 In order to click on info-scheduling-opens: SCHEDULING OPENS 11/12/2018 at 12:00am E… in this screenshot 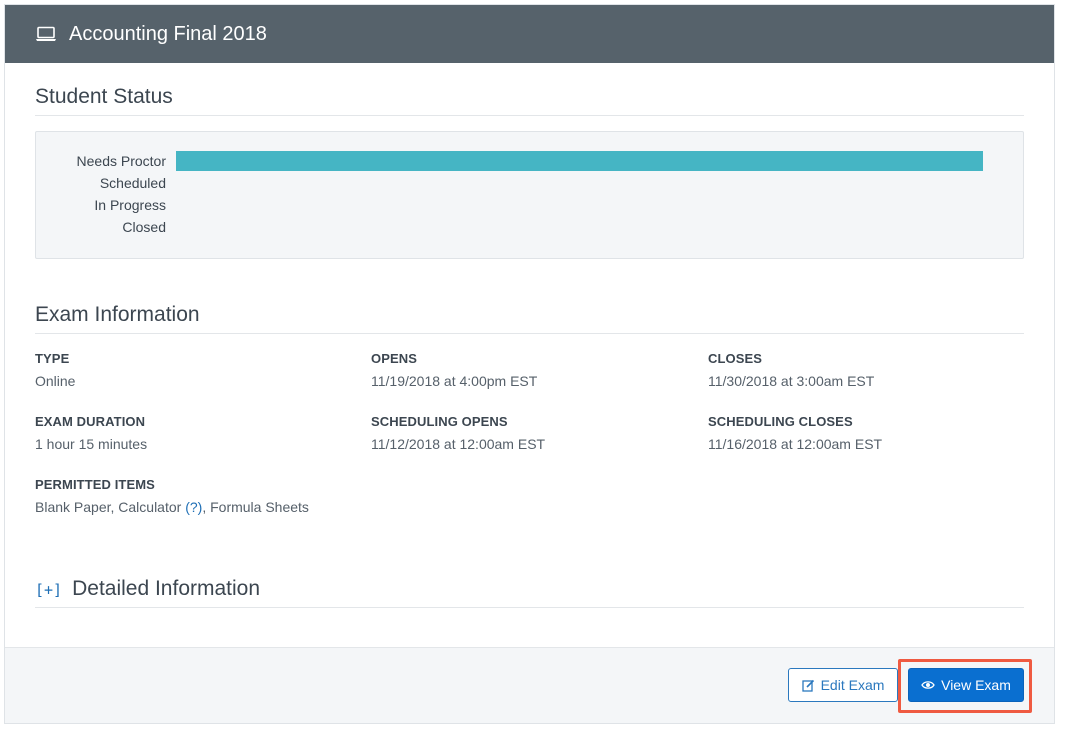, I will do `click(458, 433)`.